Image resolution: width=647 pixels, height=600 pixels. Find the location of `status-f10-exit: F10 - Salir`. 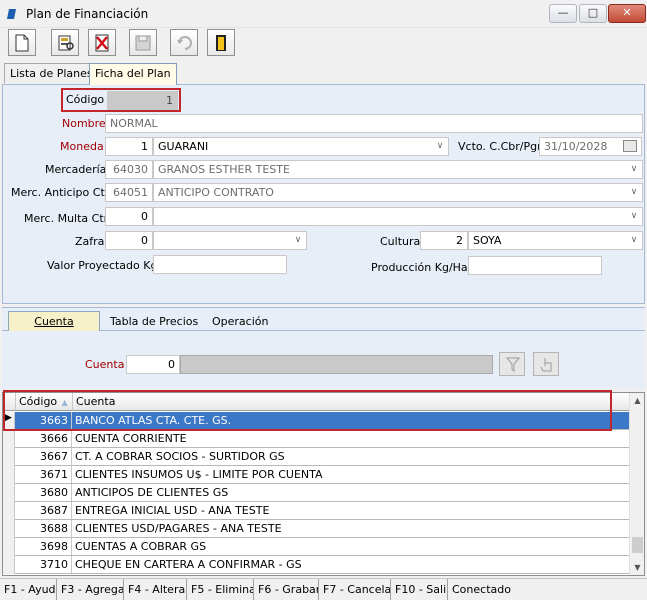

status-f10-exit: F10 - Salir is located at coordinates (419, 589).